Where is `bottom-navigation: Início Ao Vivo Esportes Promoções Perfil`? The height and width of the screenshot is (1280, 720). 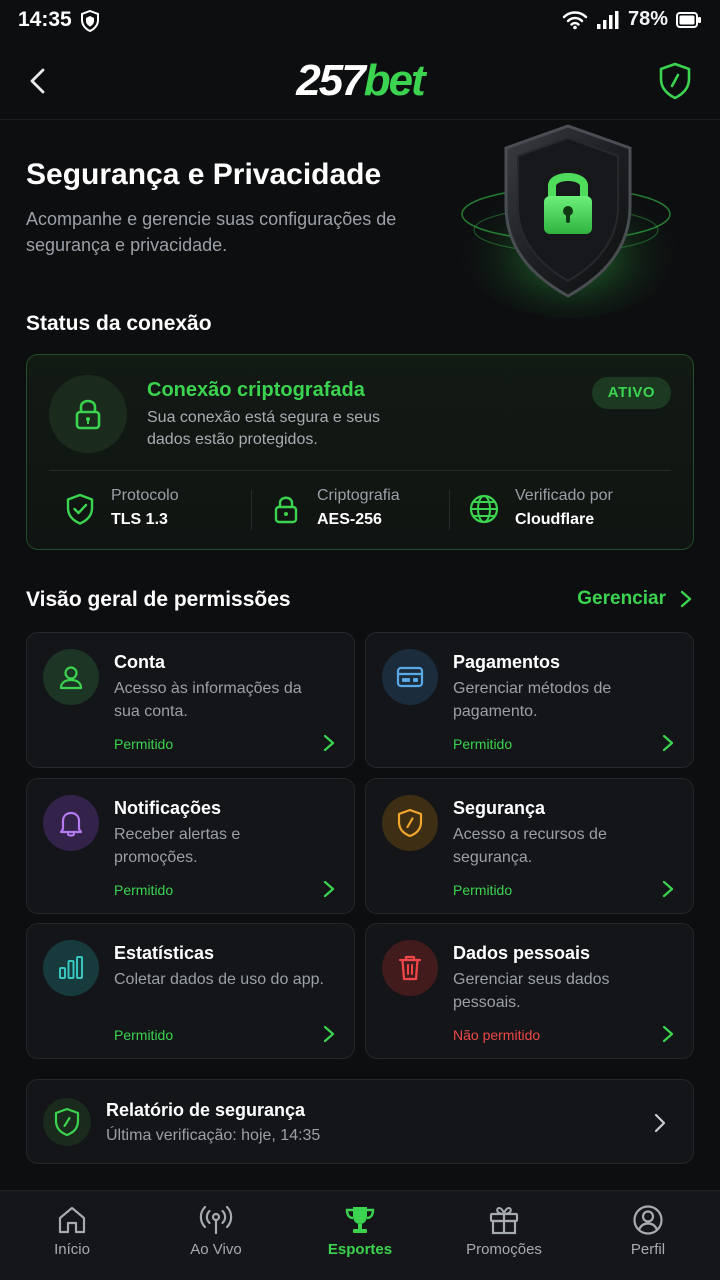
bottom-navigation: Início Ao Vivo Esportes Promoções Perfil is located at coordinates (360, 1235).